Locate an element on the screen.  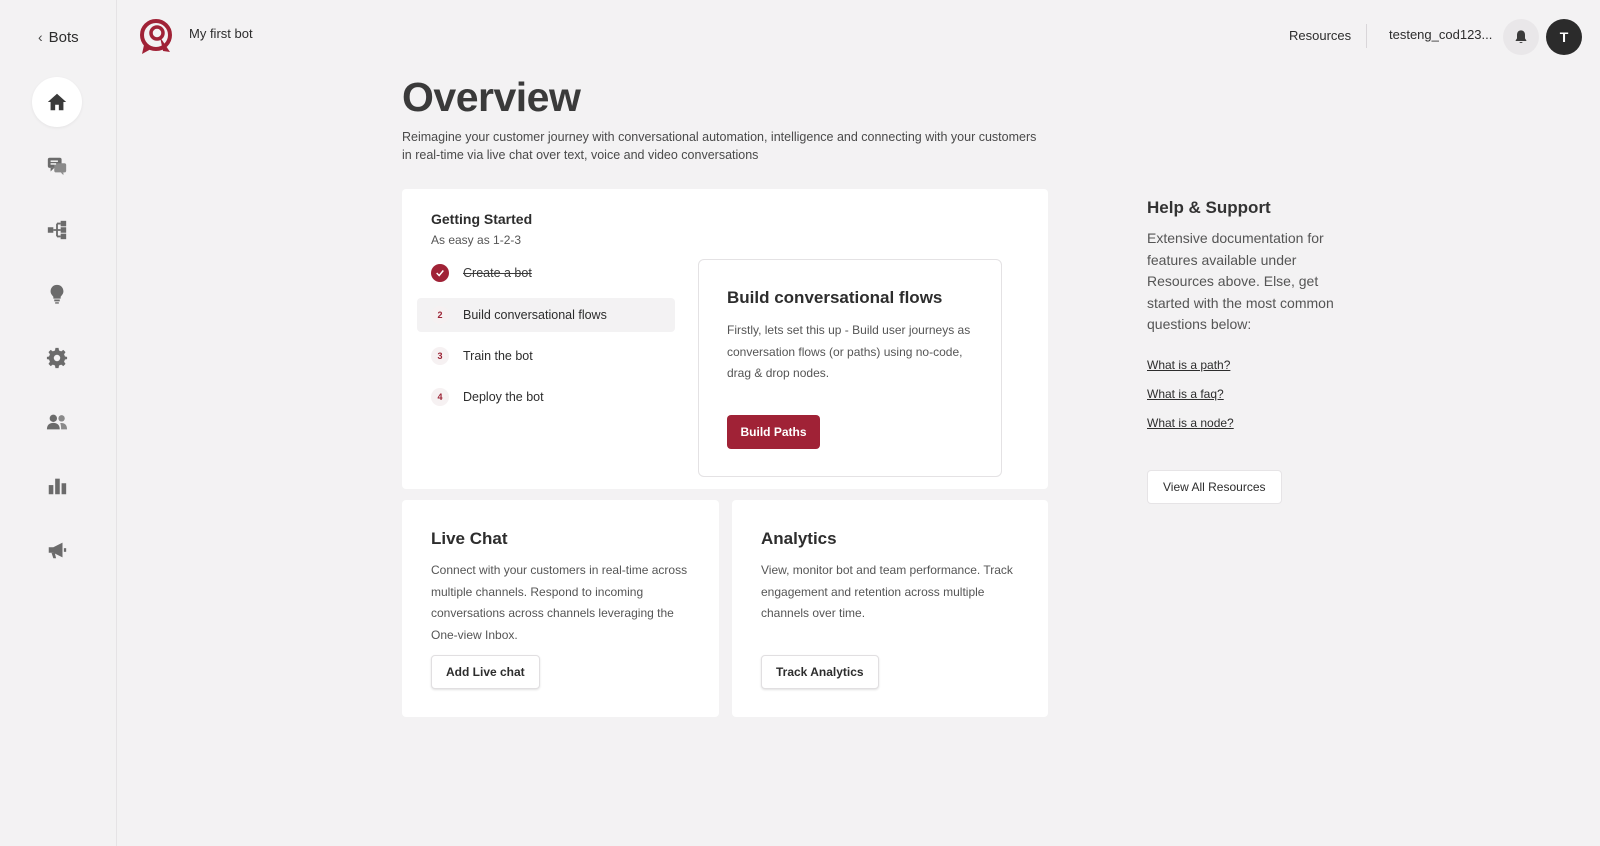
live-chat-title: Live Chat is located at coordinates (469, 538).